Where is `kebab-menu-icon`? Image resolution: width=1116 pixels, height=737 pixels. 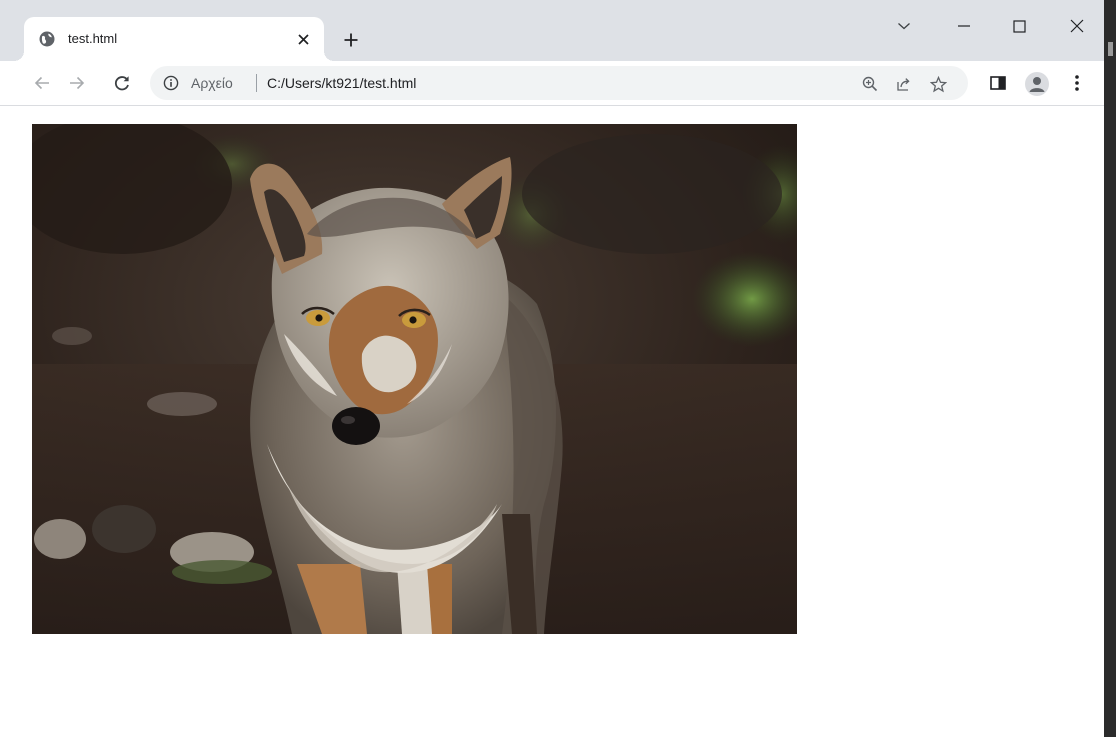 kebab-menu-icon is located at coordinates (1077, 83).